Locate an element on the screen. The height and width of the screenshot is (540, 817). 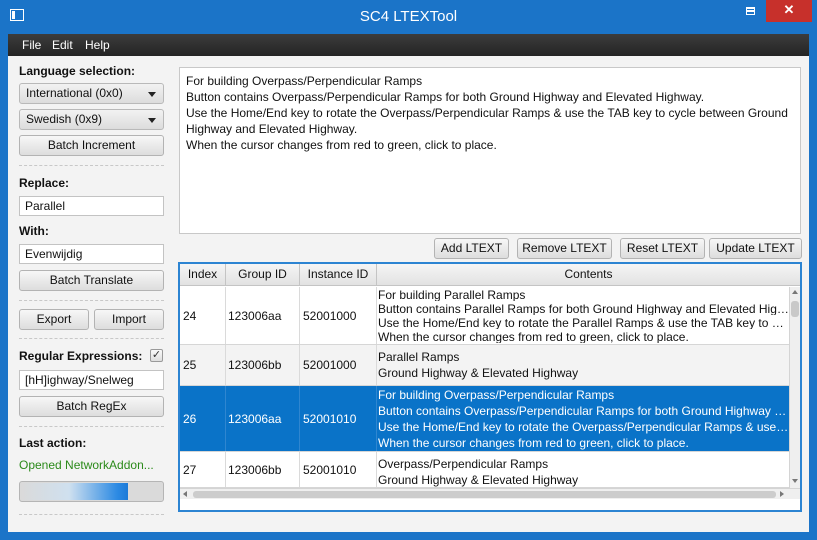
scroll-up-icon is located at coordinates (795, 292).